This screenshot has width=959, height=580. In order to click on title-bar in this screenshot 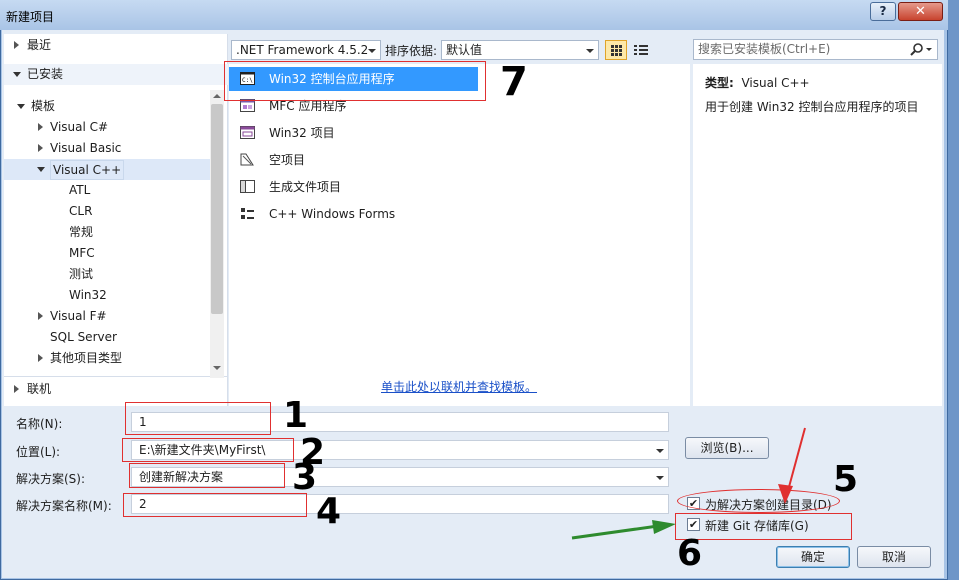, I will do `click(474, 15)`.